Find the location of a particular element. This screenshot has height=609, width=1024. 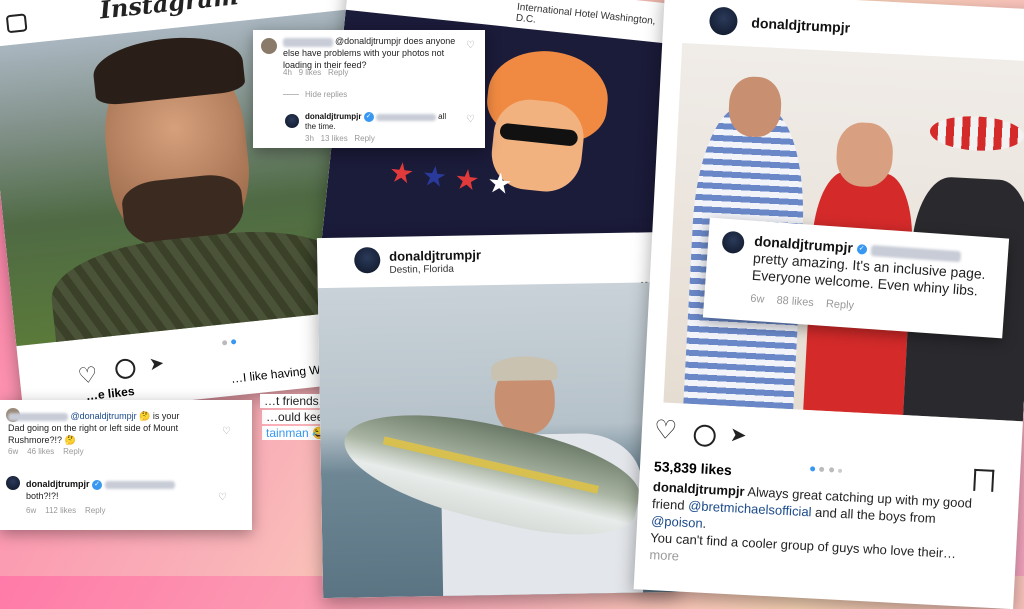

comment-text-1: 🤔 is your is located at coordinates (159, 416).